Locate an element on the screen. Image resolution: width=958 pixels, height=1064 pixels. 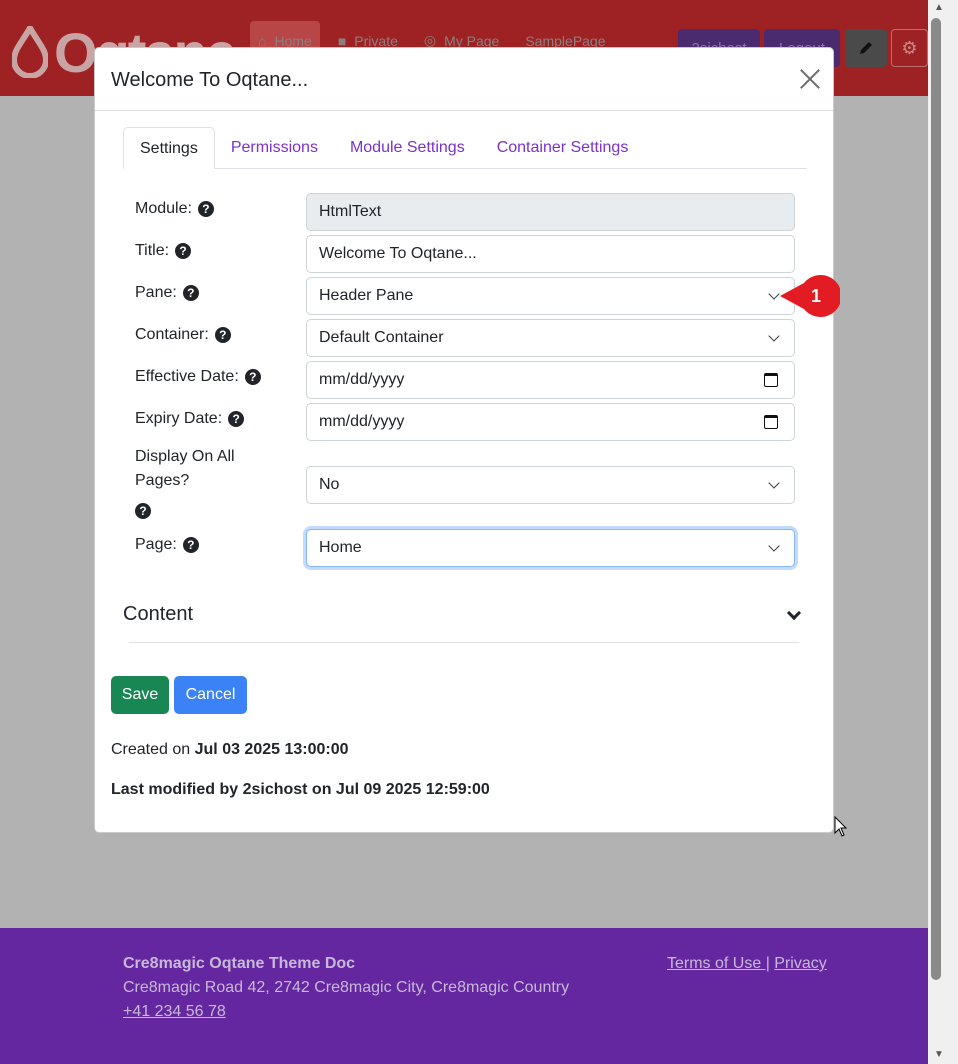
display-all-help: ? is located at coordinates (143, 511).